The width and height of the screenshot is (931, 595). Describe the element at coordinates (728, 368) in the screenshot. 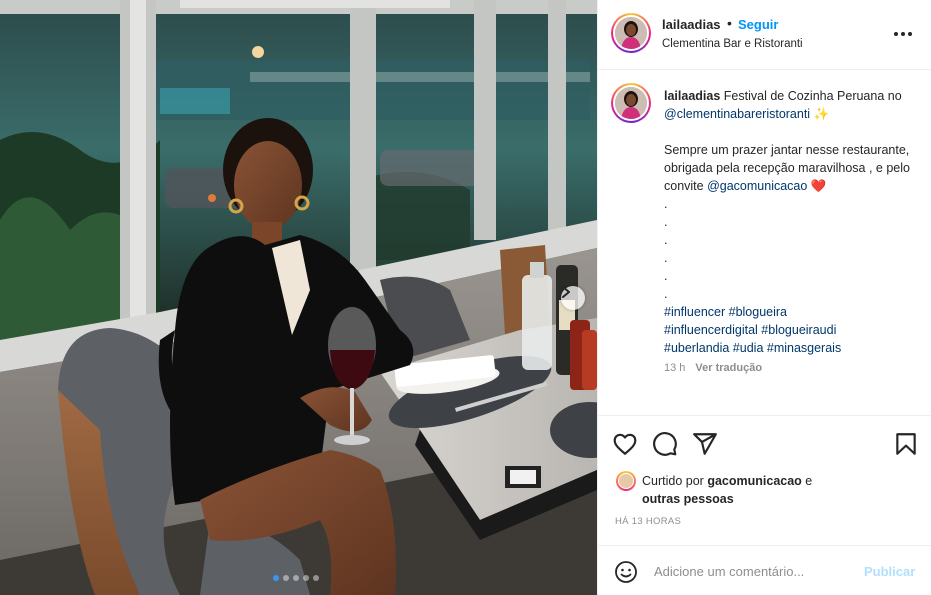

I see `translate-button: Ver tradução` at that location.